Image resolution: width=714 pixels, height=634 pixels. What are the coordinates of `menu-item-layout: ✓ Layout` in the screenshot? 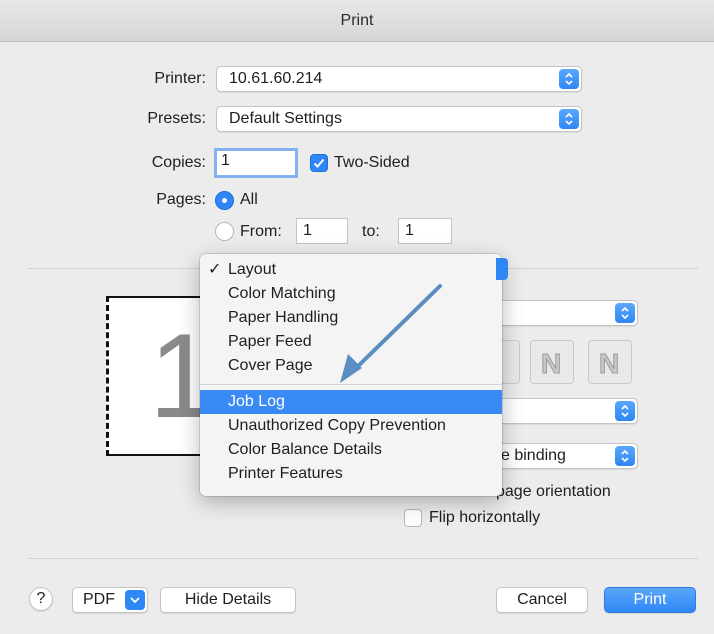 It's located at (351, 270).